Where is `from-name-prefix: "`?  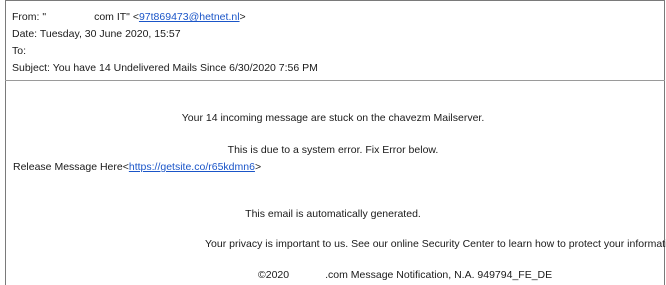
from-name-prefix: " is located at coordinates (44, 17).